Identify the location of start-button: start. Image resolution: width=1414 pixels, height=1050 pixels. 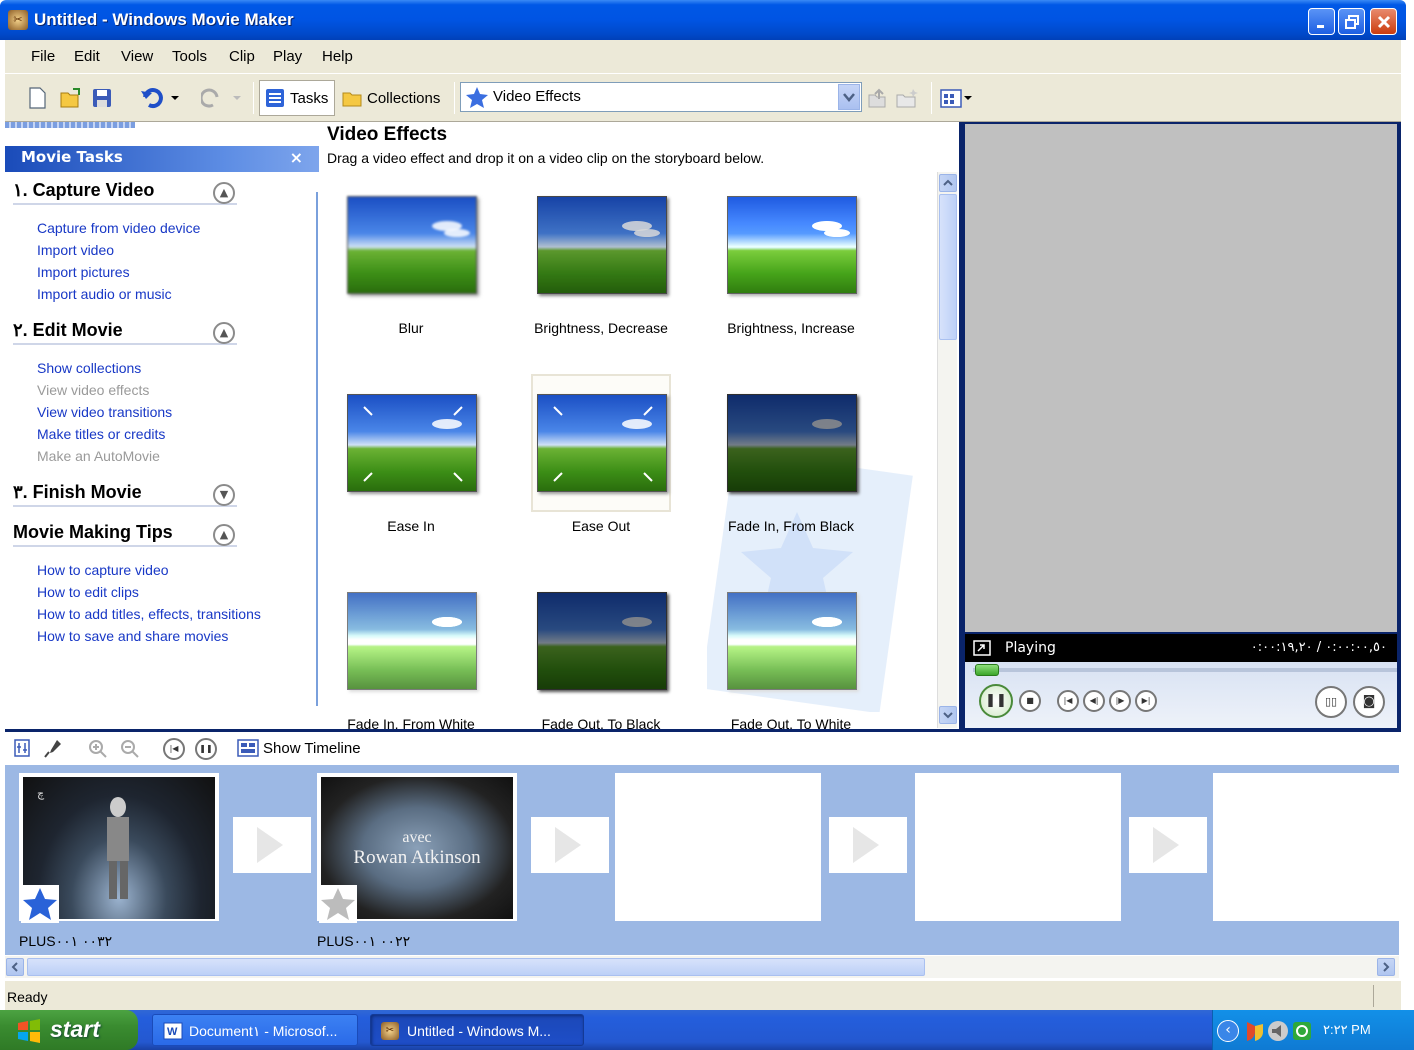
(69, 1030).